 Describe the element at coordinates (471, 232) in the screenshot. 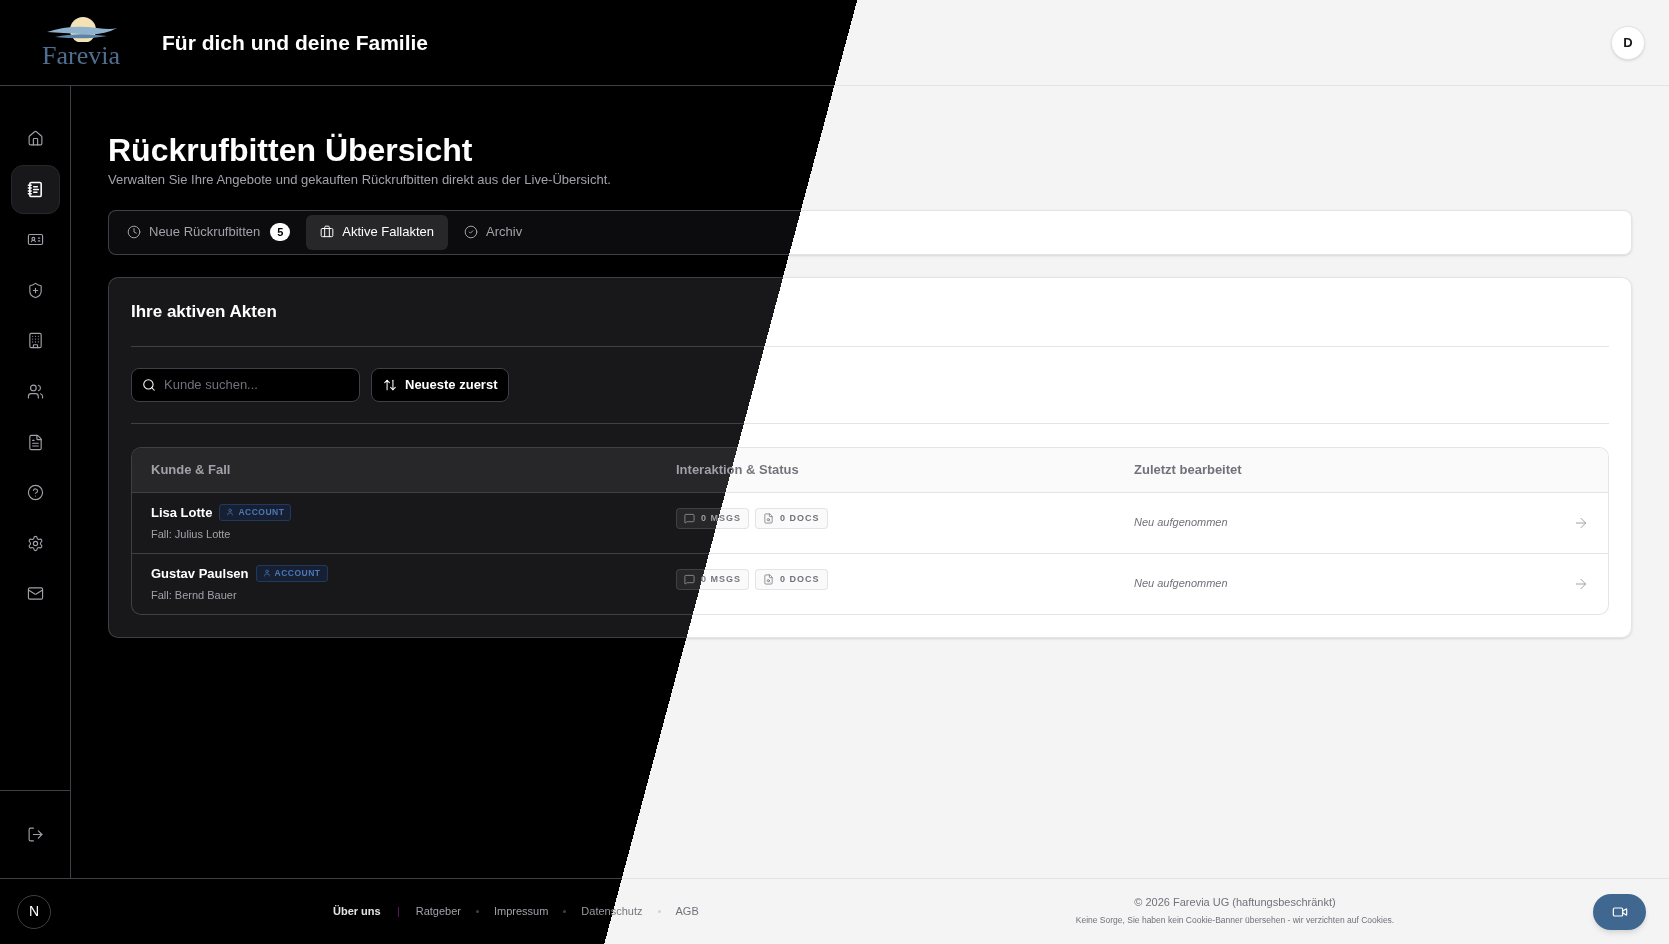

I see `check-circle-icon` at that location.